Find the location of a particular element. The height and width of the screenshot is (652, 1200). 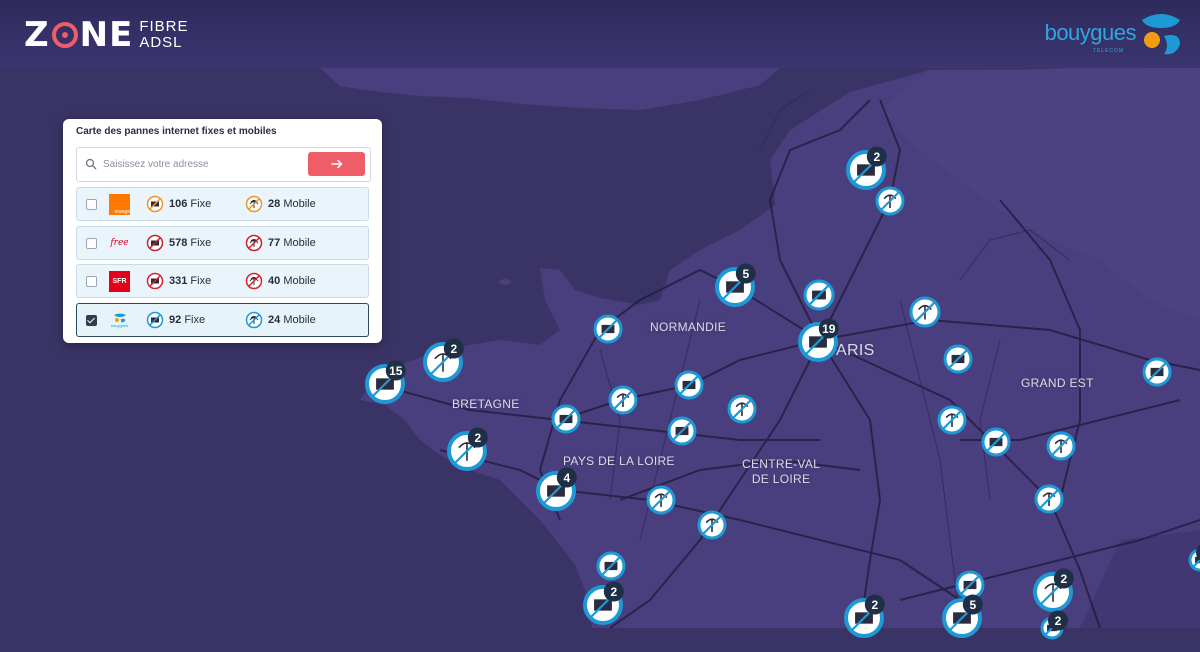

cluster-count: 4 is located at coordinates (566, 478).